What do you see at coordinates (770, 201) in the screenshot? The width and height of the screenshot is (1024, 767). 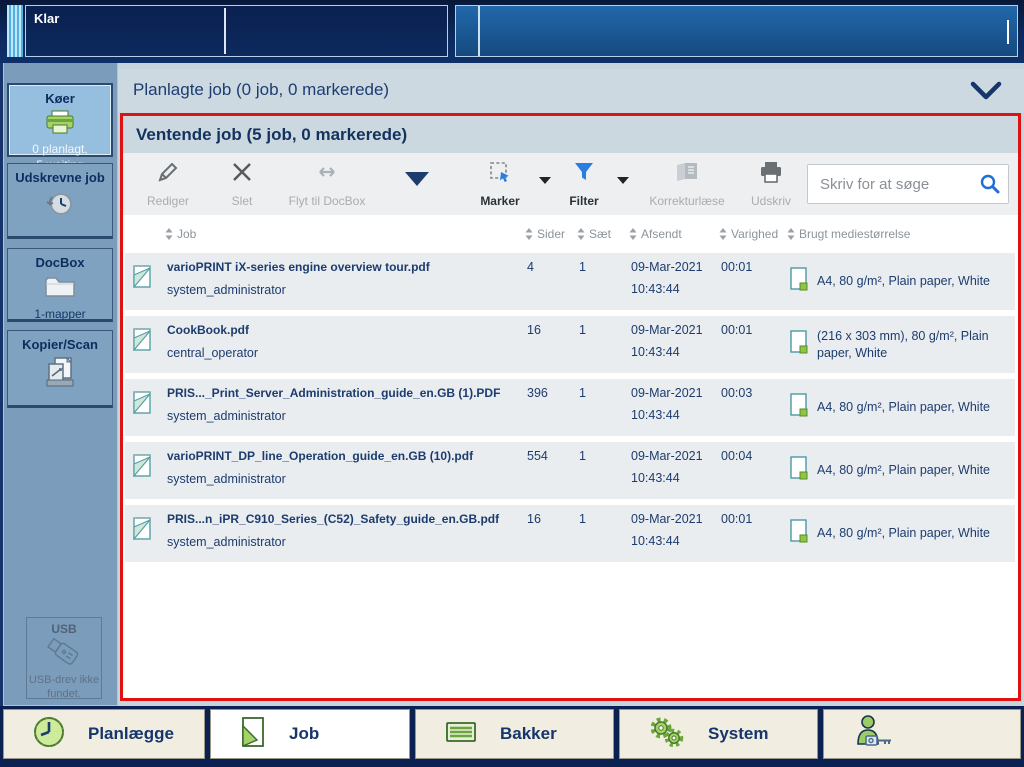 I see `print-label: Udskriv` at bounding box center [770, 201].